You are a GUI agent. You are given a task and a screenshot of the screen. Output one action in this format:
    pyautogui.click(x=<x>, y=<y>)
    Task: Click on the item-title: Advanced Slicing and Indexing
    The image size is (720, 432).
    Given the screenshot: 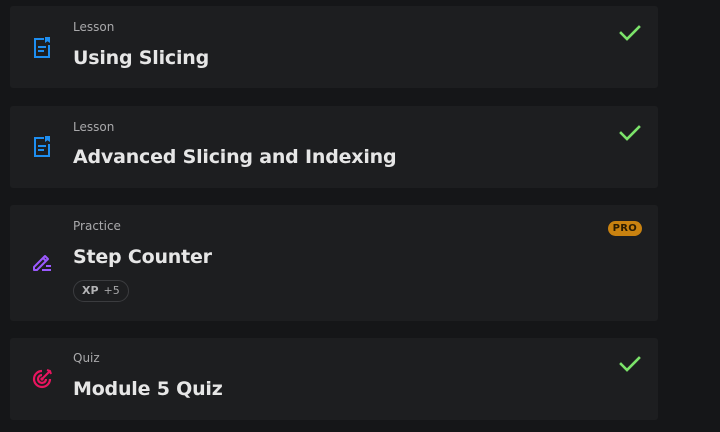 What is the action you would take?
    pyautogui.click(x=235, y=157)
    